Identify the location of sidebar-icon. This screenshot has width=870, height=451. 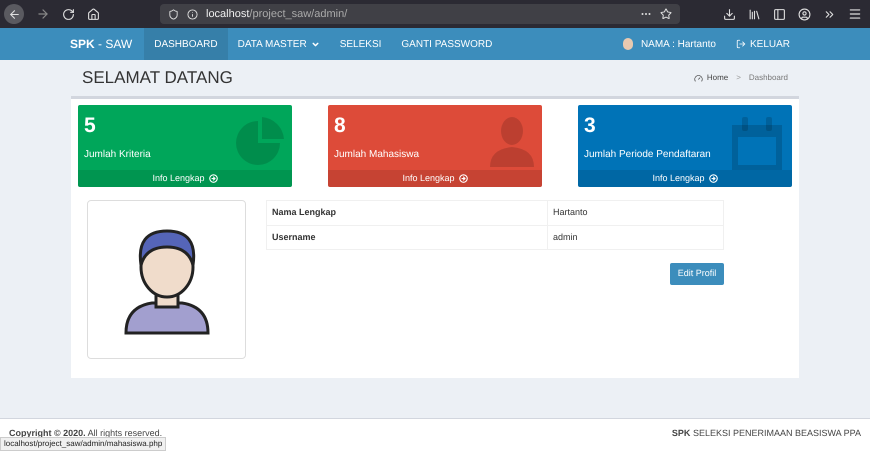
(779, 14).